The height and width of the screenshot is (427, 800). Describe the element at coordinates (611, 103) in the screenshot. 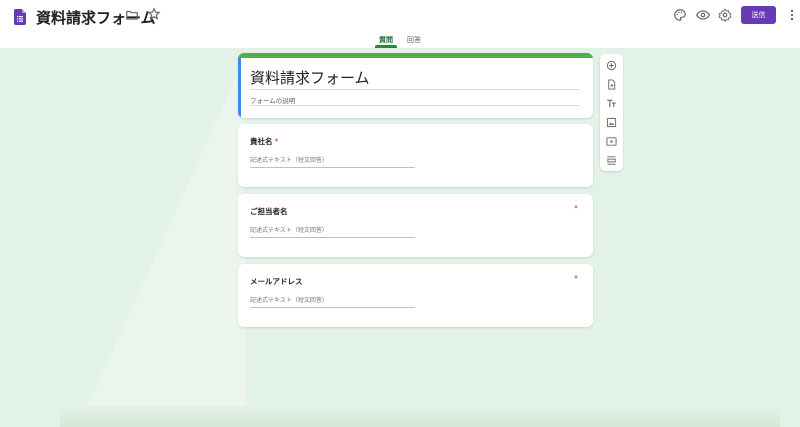

I see `add-title-icon` at that location.